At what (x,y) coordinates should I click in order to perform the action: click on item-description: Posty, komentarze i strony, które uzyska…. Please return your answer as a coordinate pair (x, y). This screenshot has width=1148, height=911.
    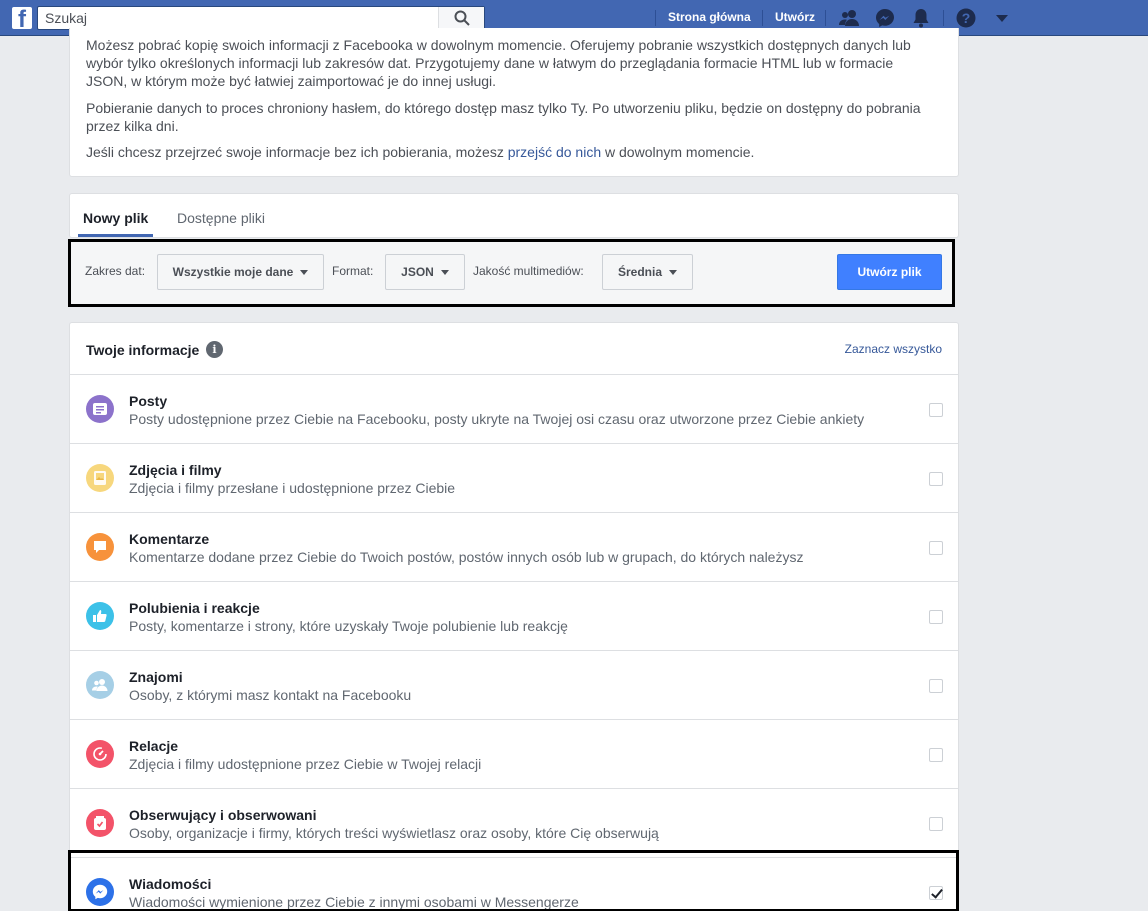
    Looking at the image, I should click on (348, 626).